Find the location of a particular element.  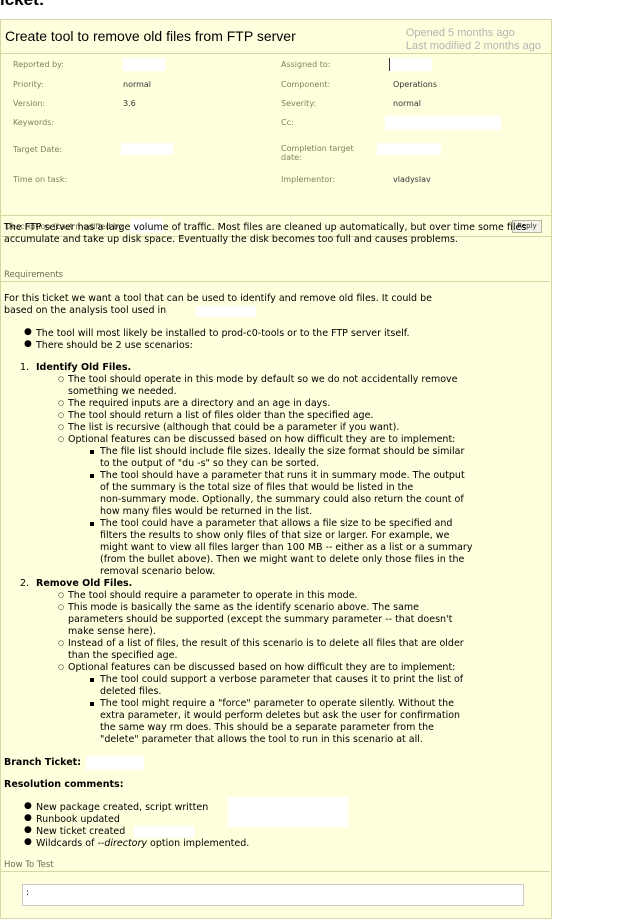

assigned-to-value is located at coordinates (410, 64).